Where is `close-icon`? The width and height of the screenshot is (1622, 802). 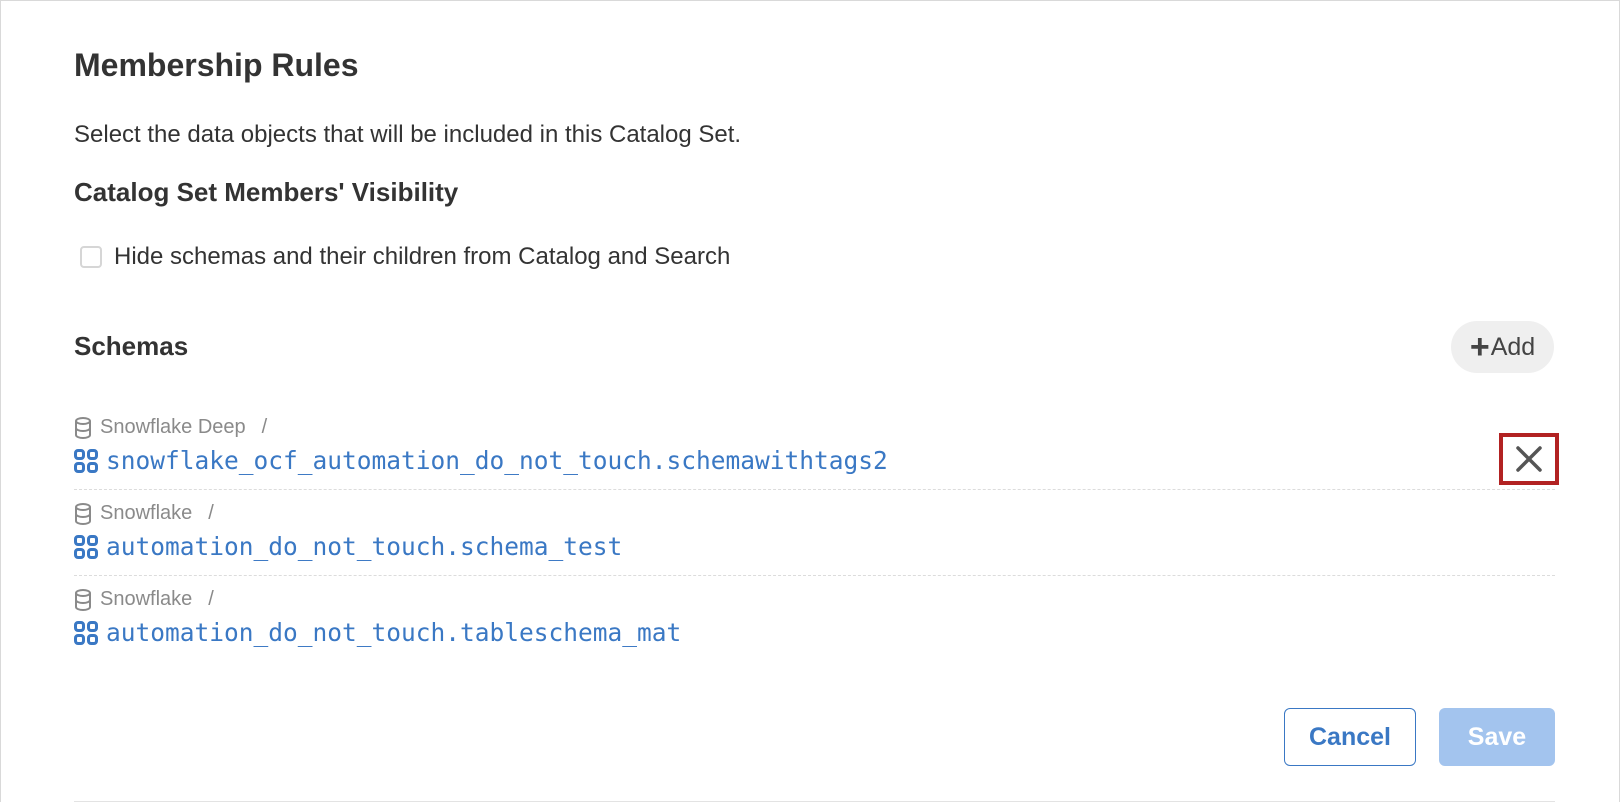
close-icon is located at coordinates (1529, 459).